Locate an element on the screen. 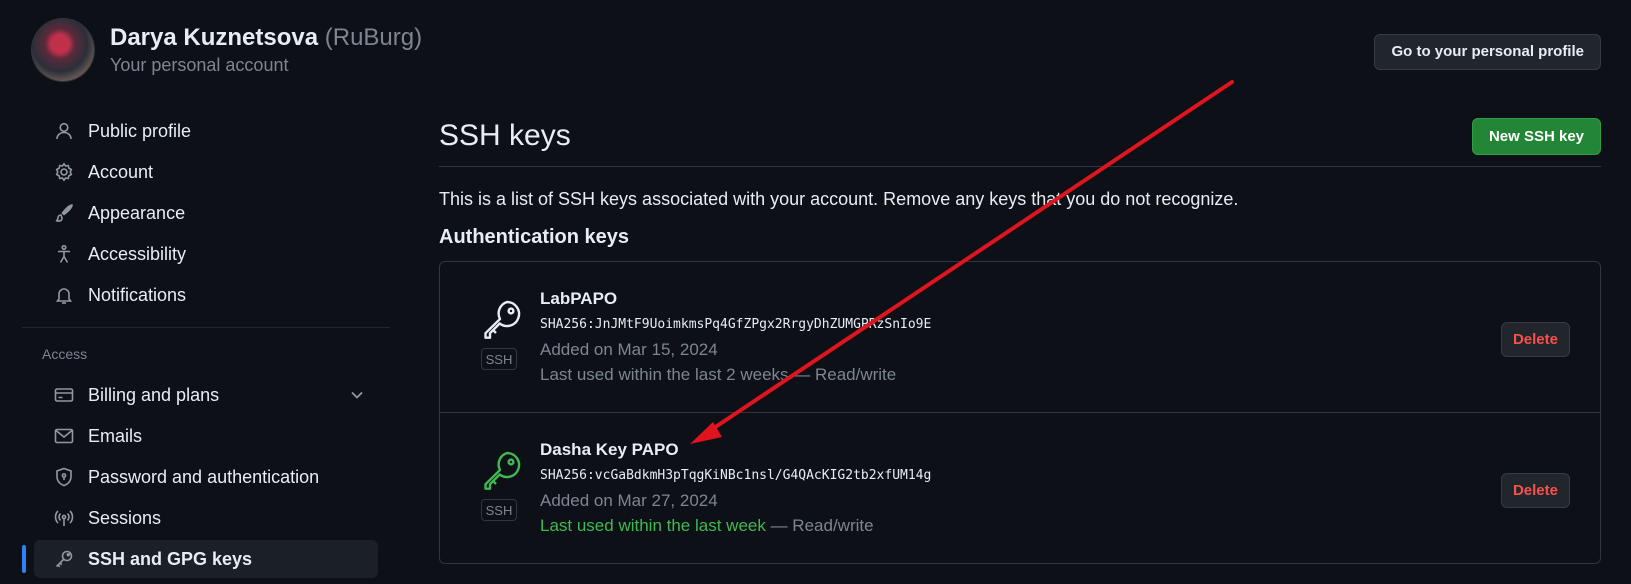  sidebar-section-access: Access is located at coordinates (65, 354).